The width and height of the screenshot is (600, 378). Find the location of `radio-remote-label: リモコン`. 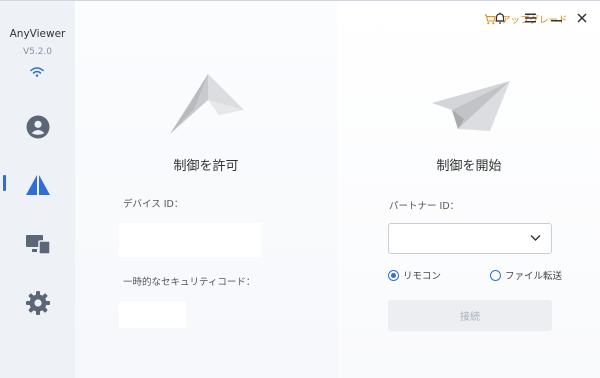

radio-remote-label: リモコン is located at coordinates (422, 276).